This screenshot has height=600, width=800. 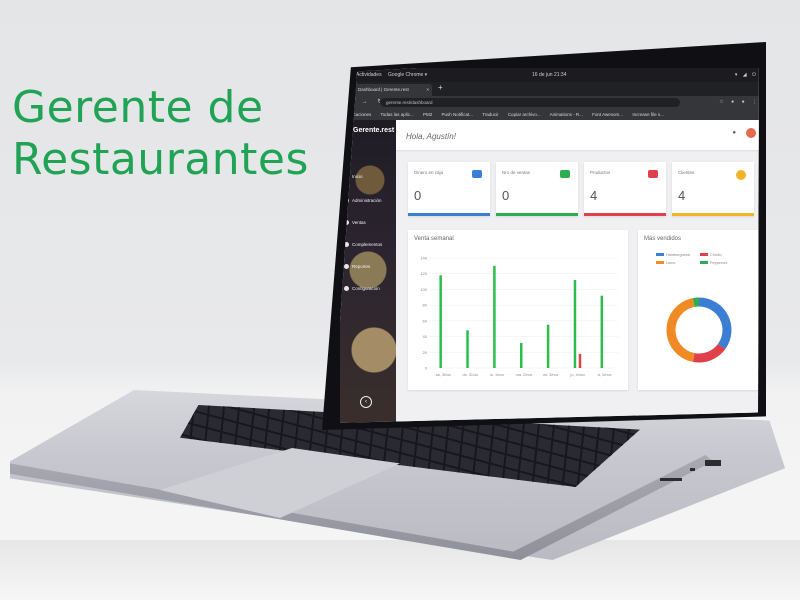 I want to click on sidebar-item-ventas: Ventas, so click(x=355, y=223).